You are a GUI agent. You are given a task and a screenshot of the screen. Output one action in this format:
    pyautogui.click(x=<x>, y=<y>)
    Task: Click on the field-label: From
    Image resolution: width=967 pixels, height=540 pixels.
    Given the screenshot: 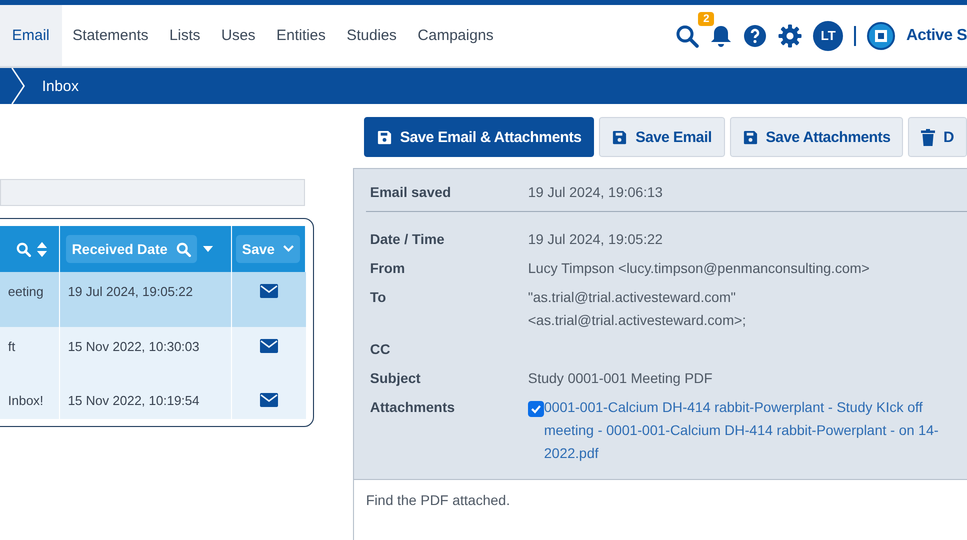 What is the action you would take?
    pyautogui.click(x=388, y=268)
    